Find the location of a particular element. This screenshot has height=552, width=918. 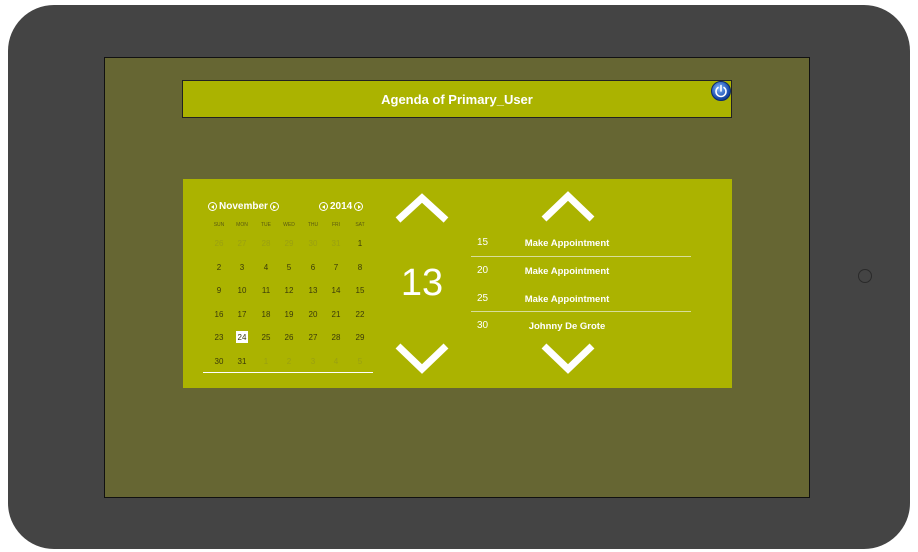

weekday-header: FRI is located at coordinates (336, 225).